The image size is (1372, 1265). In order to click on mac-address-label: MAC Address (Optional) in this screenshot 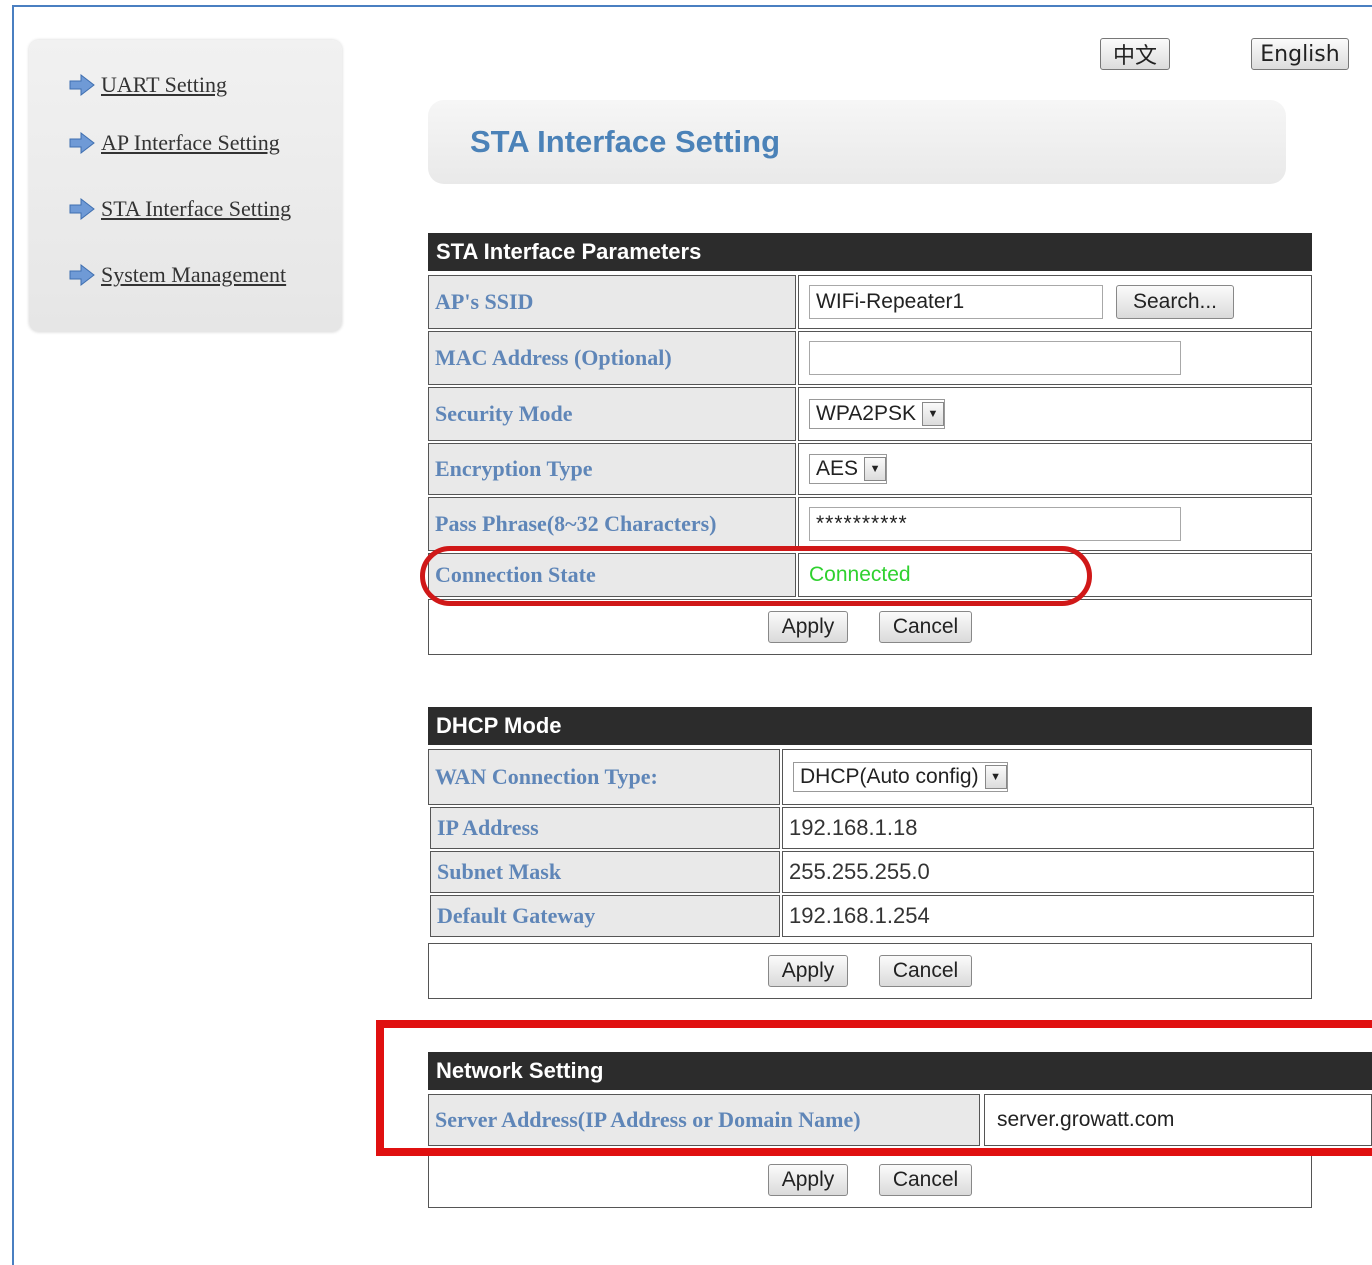, I will do `click(612, 358)`.